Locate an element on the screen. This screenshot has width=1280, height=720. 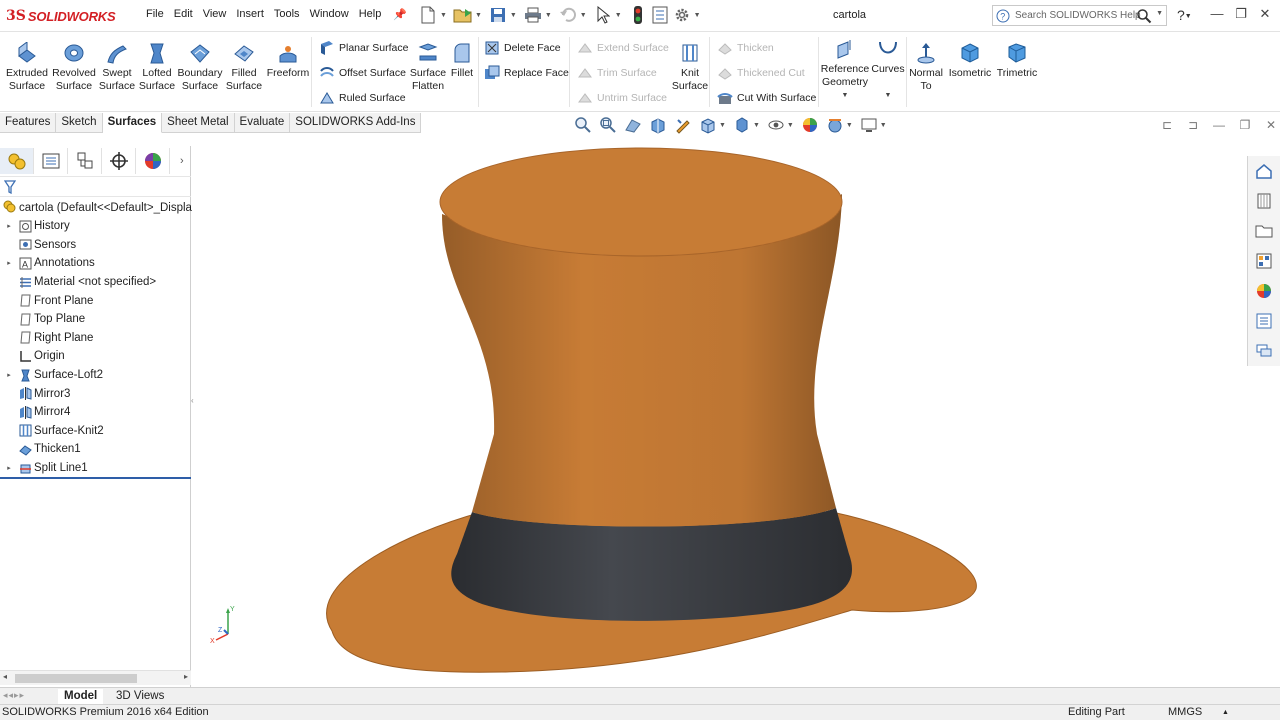
design-library-icon is located at coordinates (1264, 201).